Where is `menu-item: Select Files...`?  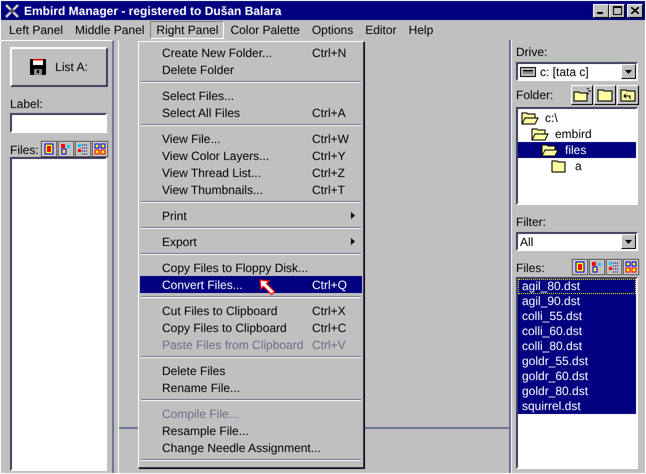
menu-item: Select Files... is located at coordinates (251, 95).